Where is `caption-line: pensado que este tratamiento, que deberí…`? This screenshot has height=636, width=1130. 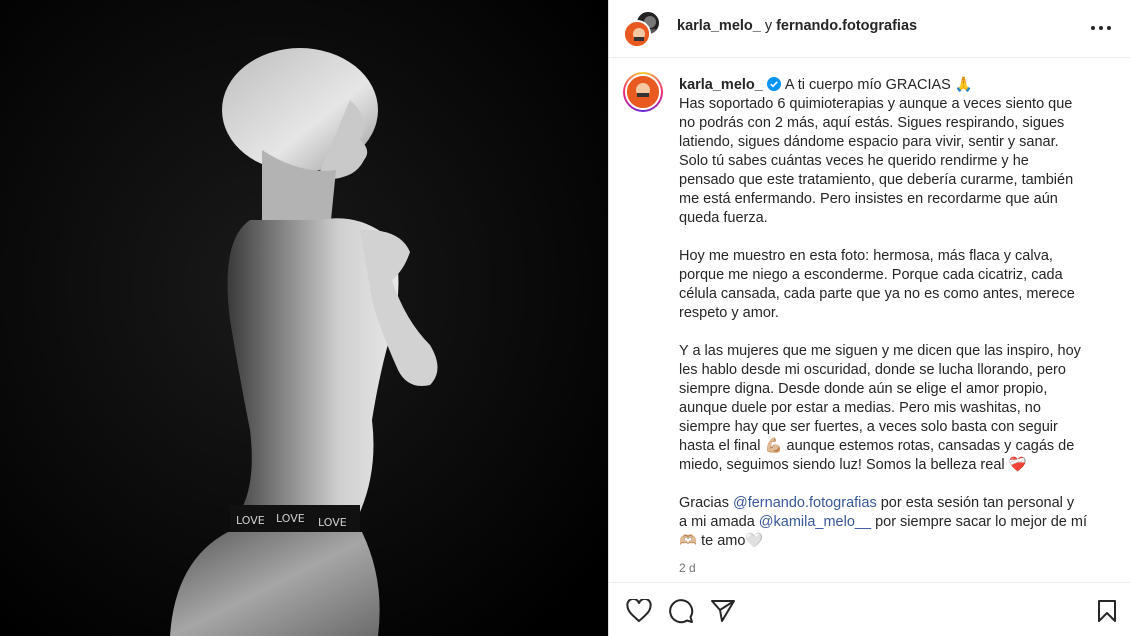 caption-line: pensado que este tratamiento, que deberí… is located at coordinates (876, 180).